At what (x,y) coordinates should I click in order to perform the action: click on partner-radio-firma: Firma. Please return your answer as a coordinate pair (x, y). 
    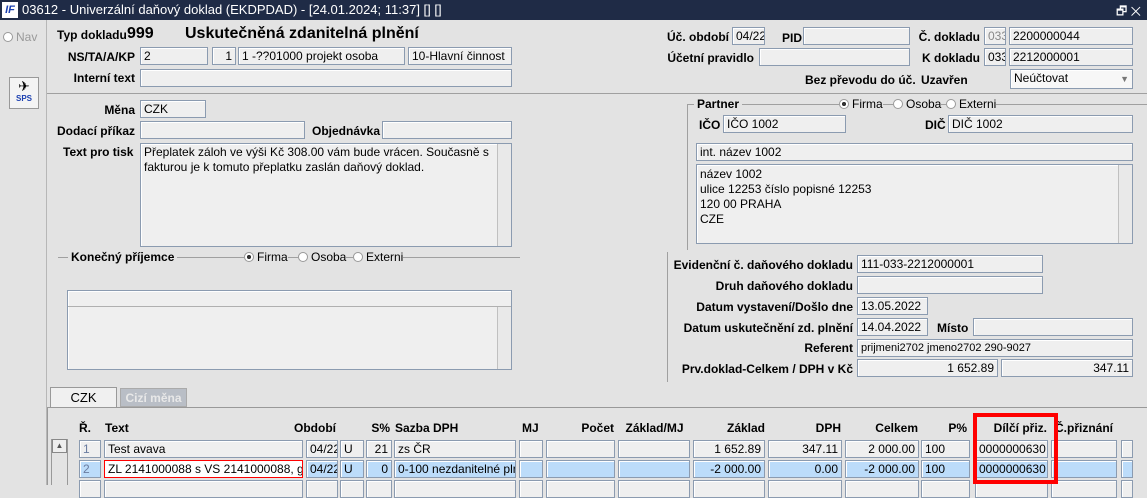
    Looking at the image, I should click on (861, 104).